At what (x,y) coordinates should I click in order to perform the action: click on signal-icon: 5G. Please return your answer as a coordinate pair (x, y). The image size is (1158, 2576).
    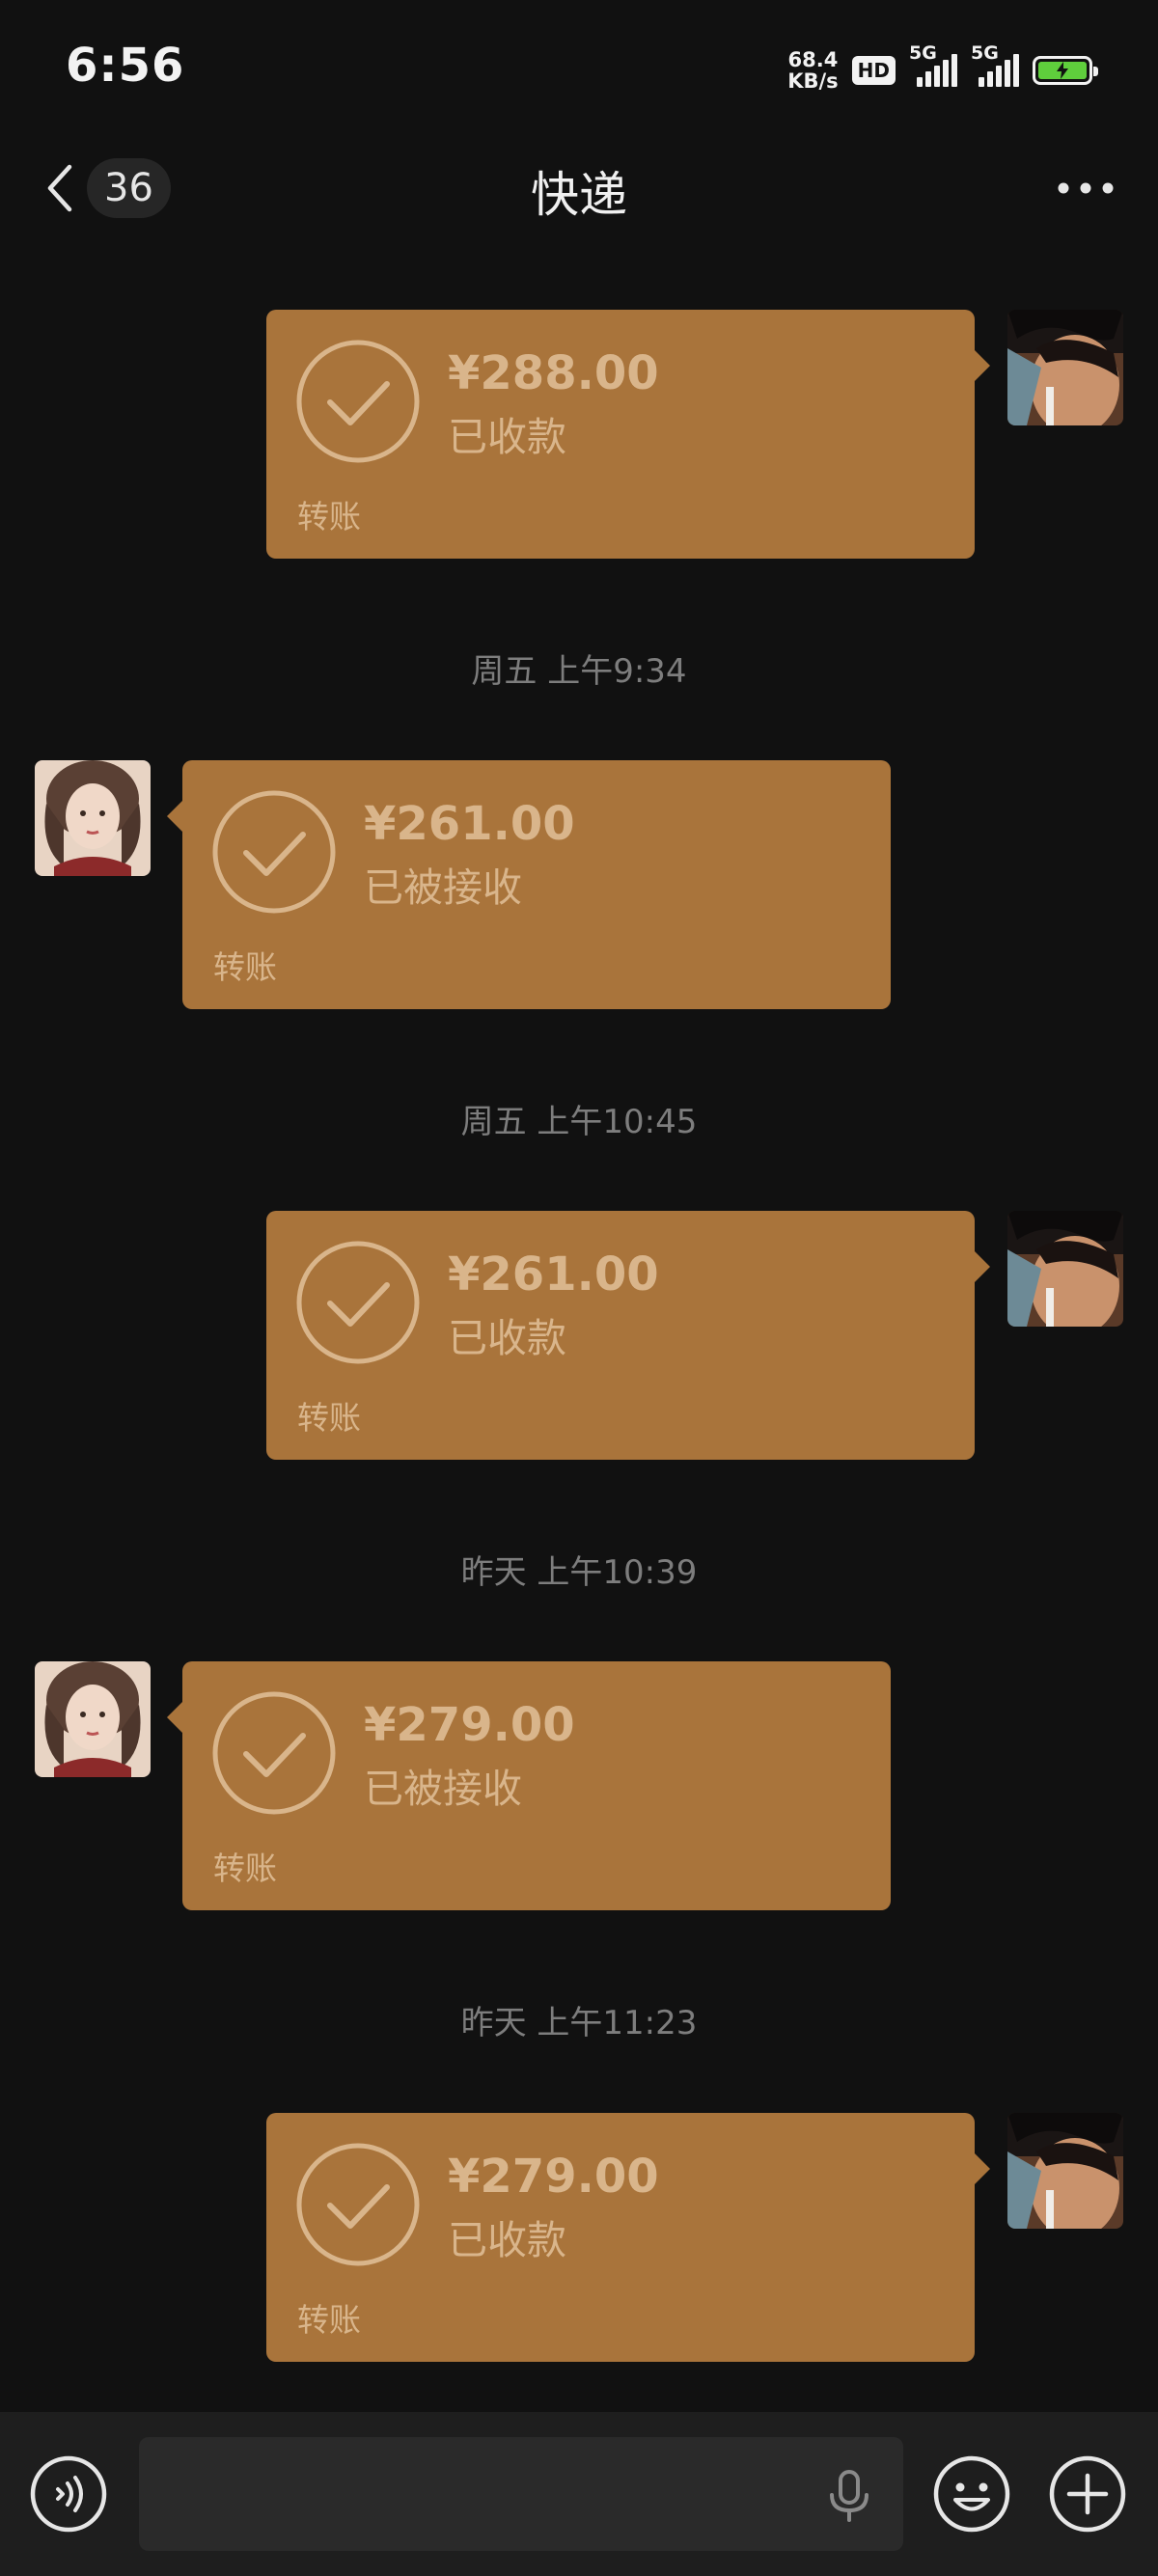
    Looking at the image, I should click on (933, 64).